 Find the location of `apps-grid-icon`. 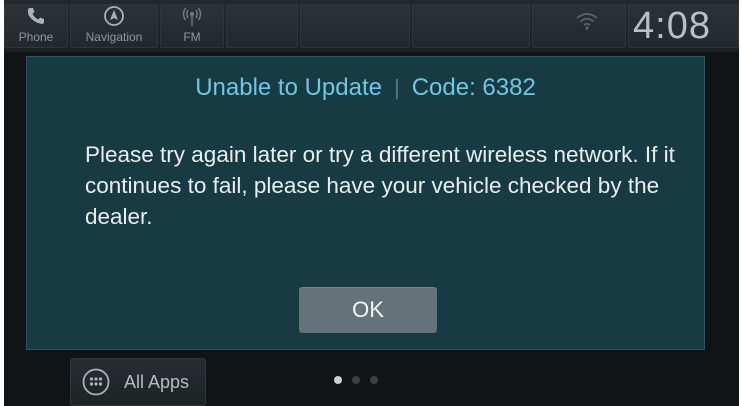

apps-grid-icon is located at coordinates (96, 382).